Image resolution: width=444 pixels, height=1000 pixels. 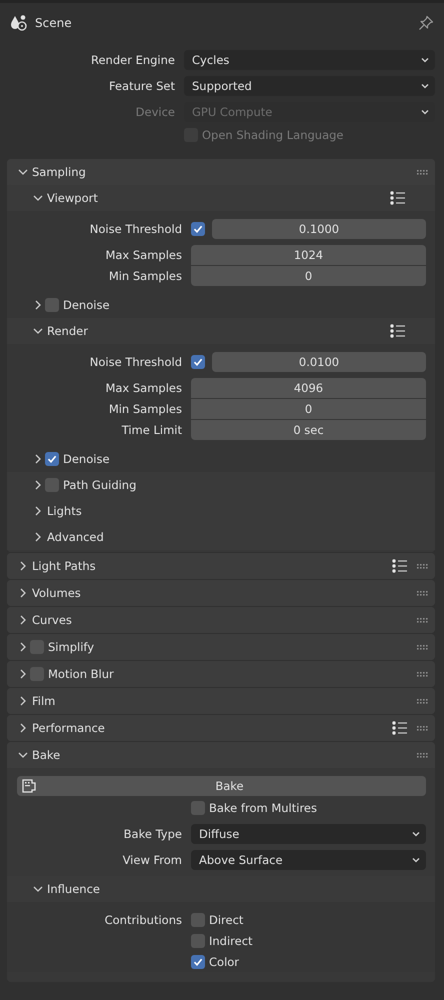 What do you see at coordinates (308, 860) in the screenshot?
I see `dropdown: Above Surface` at bounding box center [308, 860].